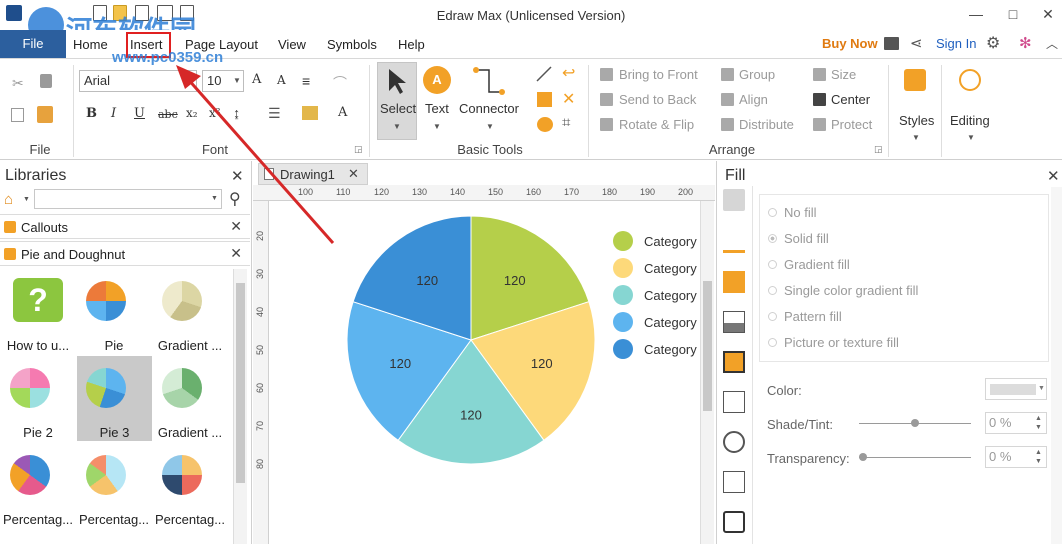 This screenshot has height=544, width=1062. Describe the element at coordinates (1052, 43) in the screenshot. I see `collapse-ribbon-icon: ︿` at that location.